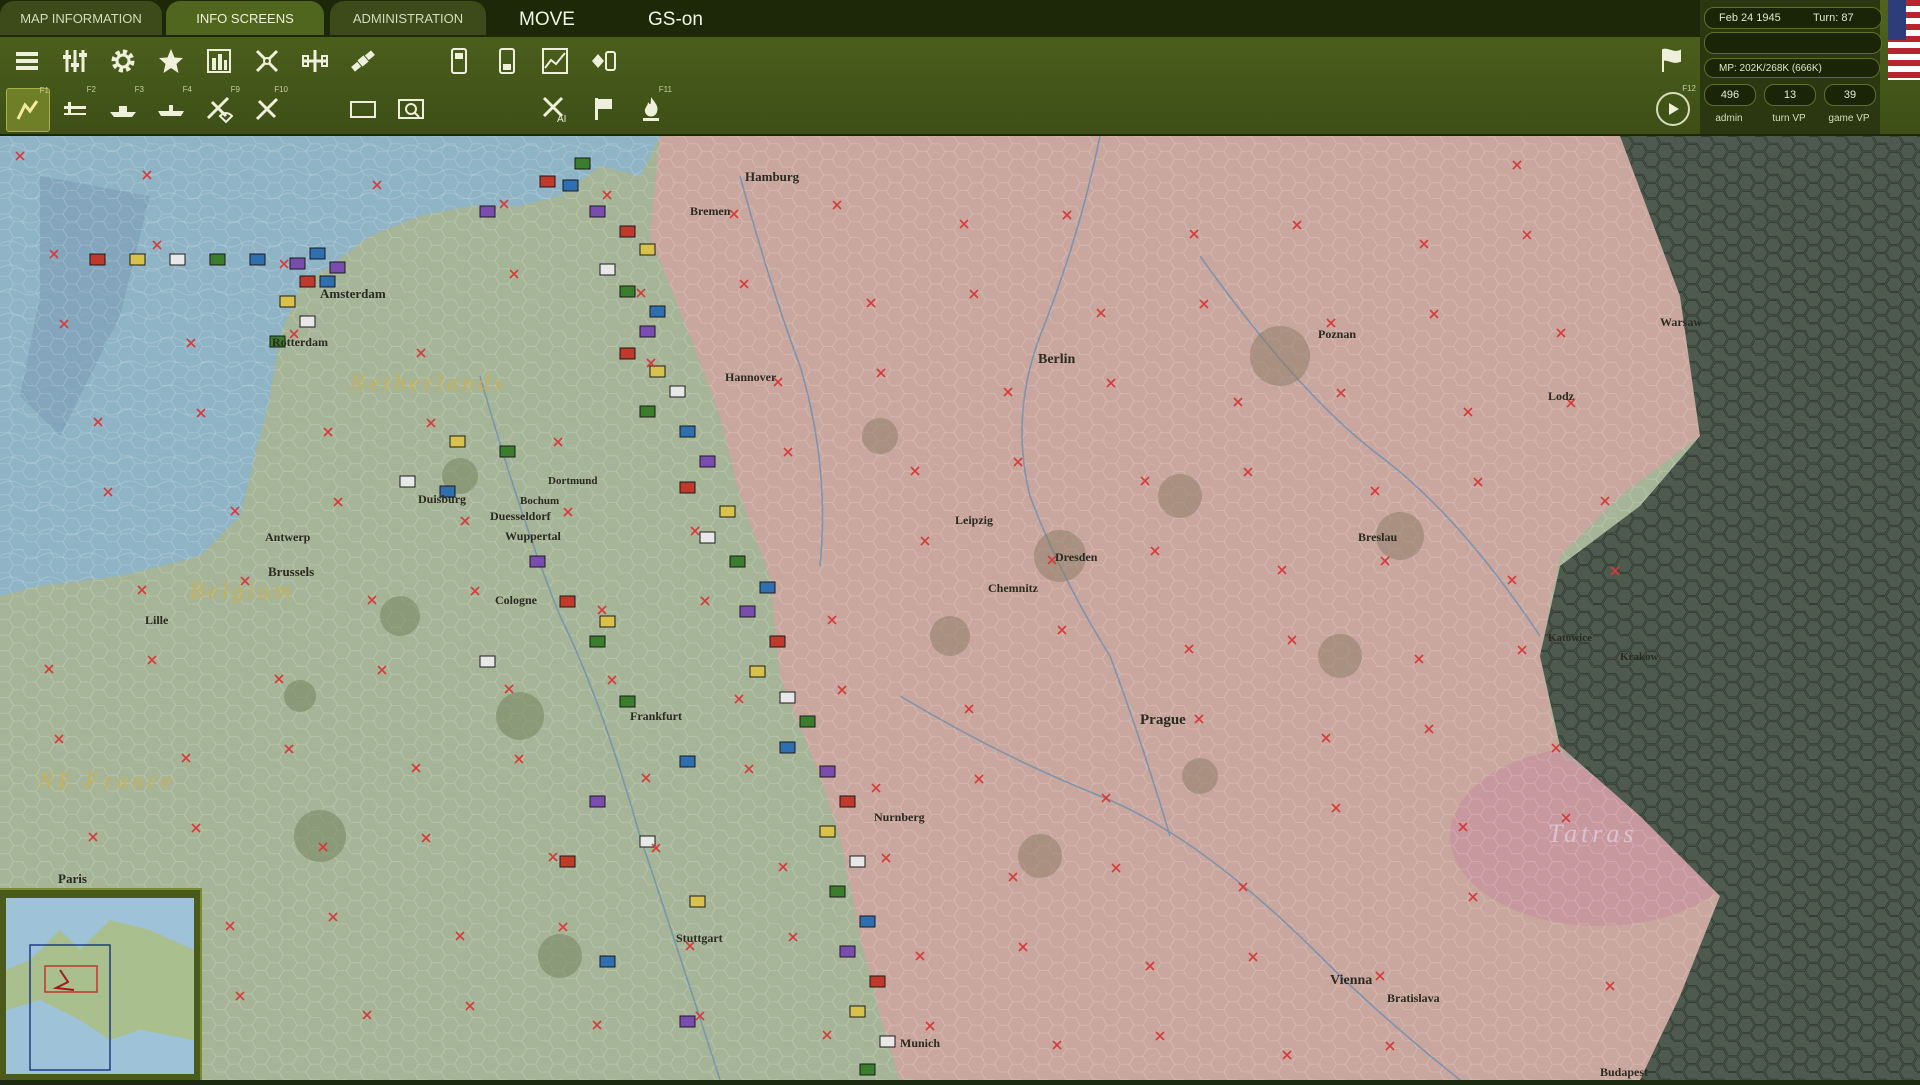 Image resolution: width=1920 pixels, height=1085 pixels. I want to click on hammer-button: F10, so click(267, 107).